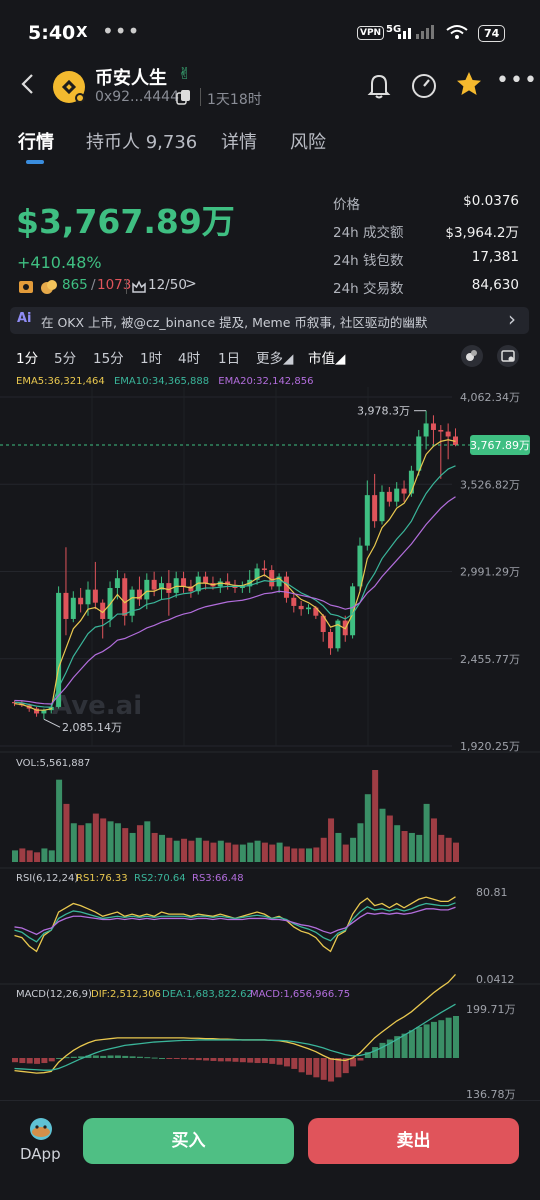 The image size is (540, 1200). What do you see at coordinates (188, 1141) in the screenshot?
I see `buy-button: 买入` at bounding box center [188, 1141].